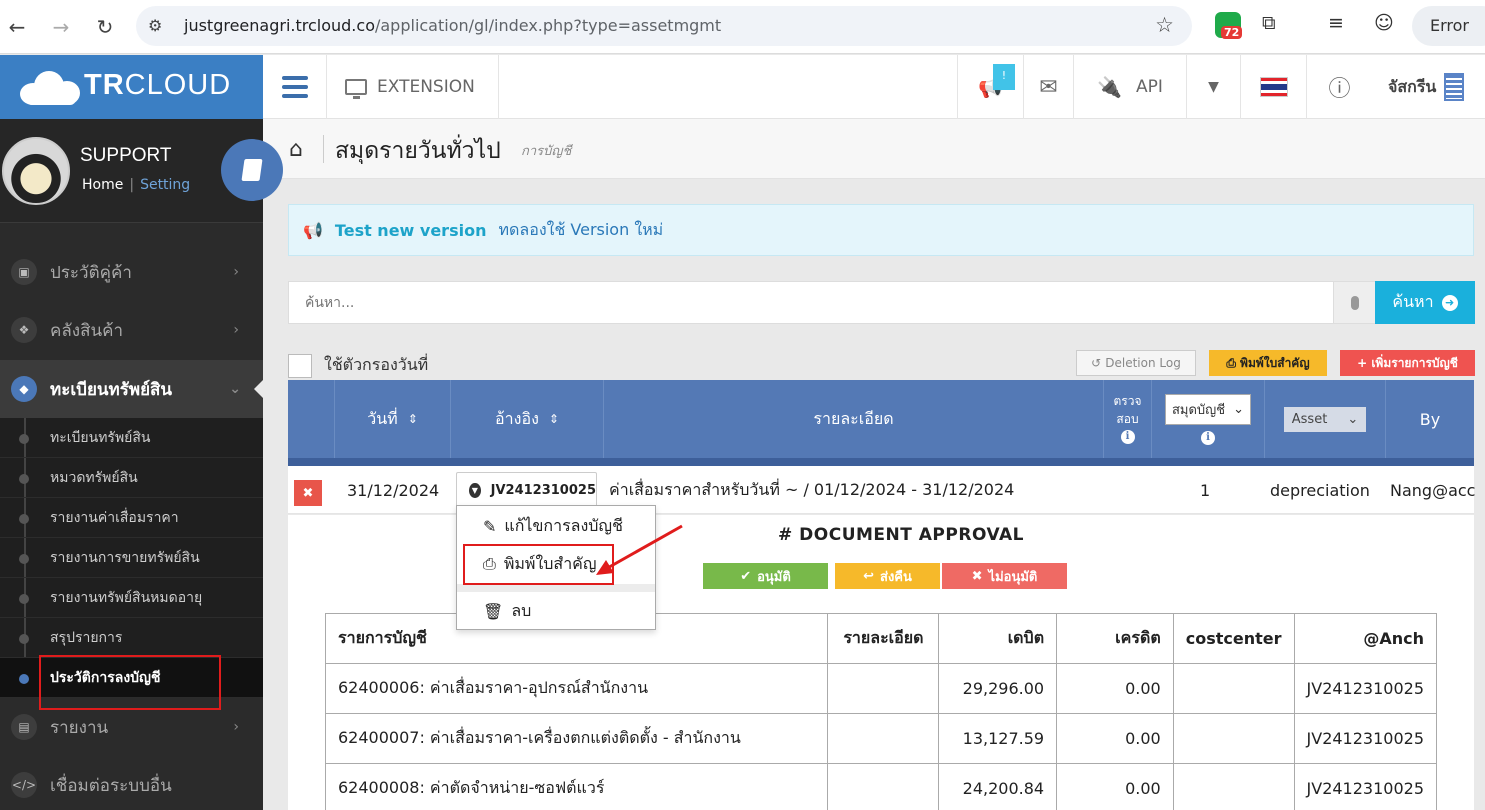  I want to click on date-filter-checkbox, so click(300, 365).